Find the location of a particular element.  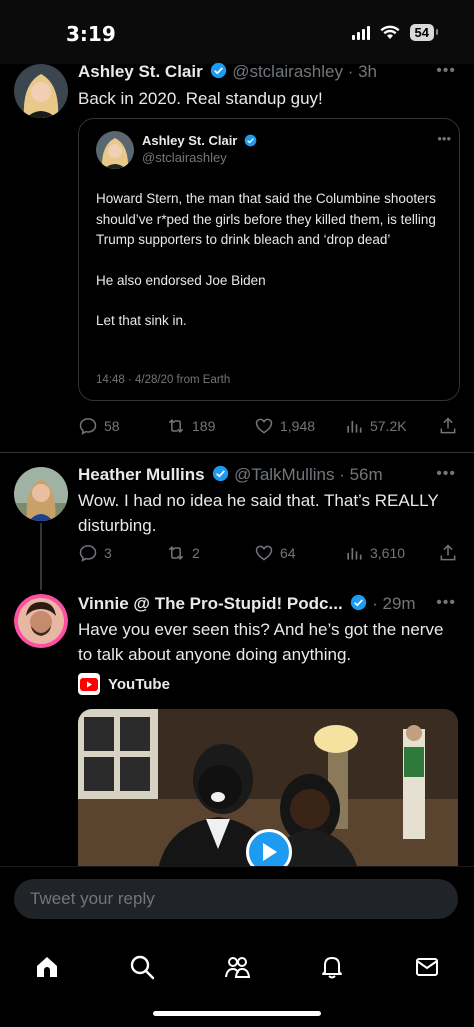

verified-badge-icon is located at coordinates (359, 602).